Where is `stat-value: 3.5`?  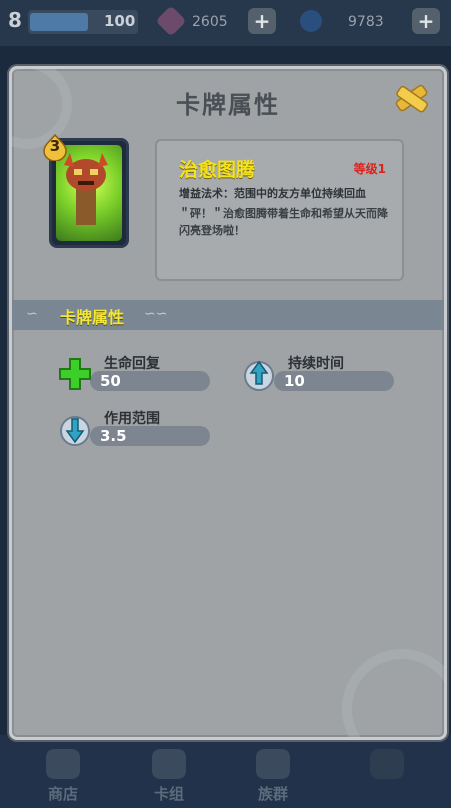
stat-value: 3.5 is located at coordinates (113, 436).